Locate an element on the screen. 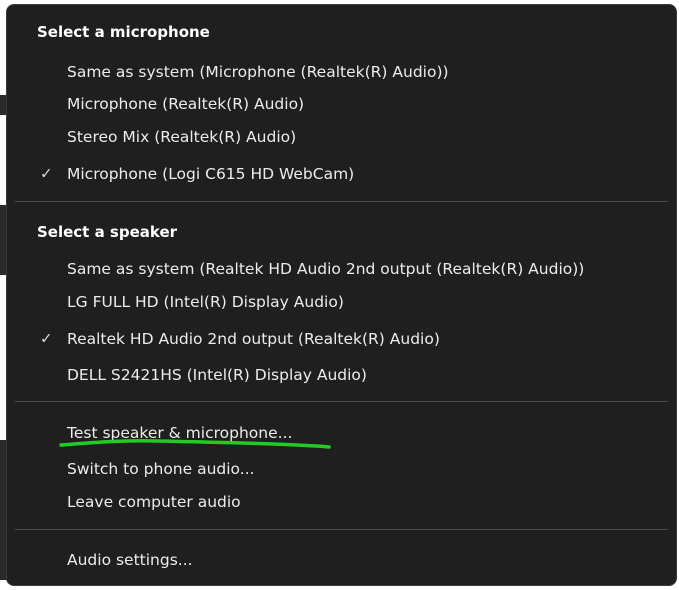 This screenshot has width=679, height=590. menu-item-speaker-dell-s2421hs: DELL S2421HS (Intel(R) Display Audio) is located at coordinates (341, 375).